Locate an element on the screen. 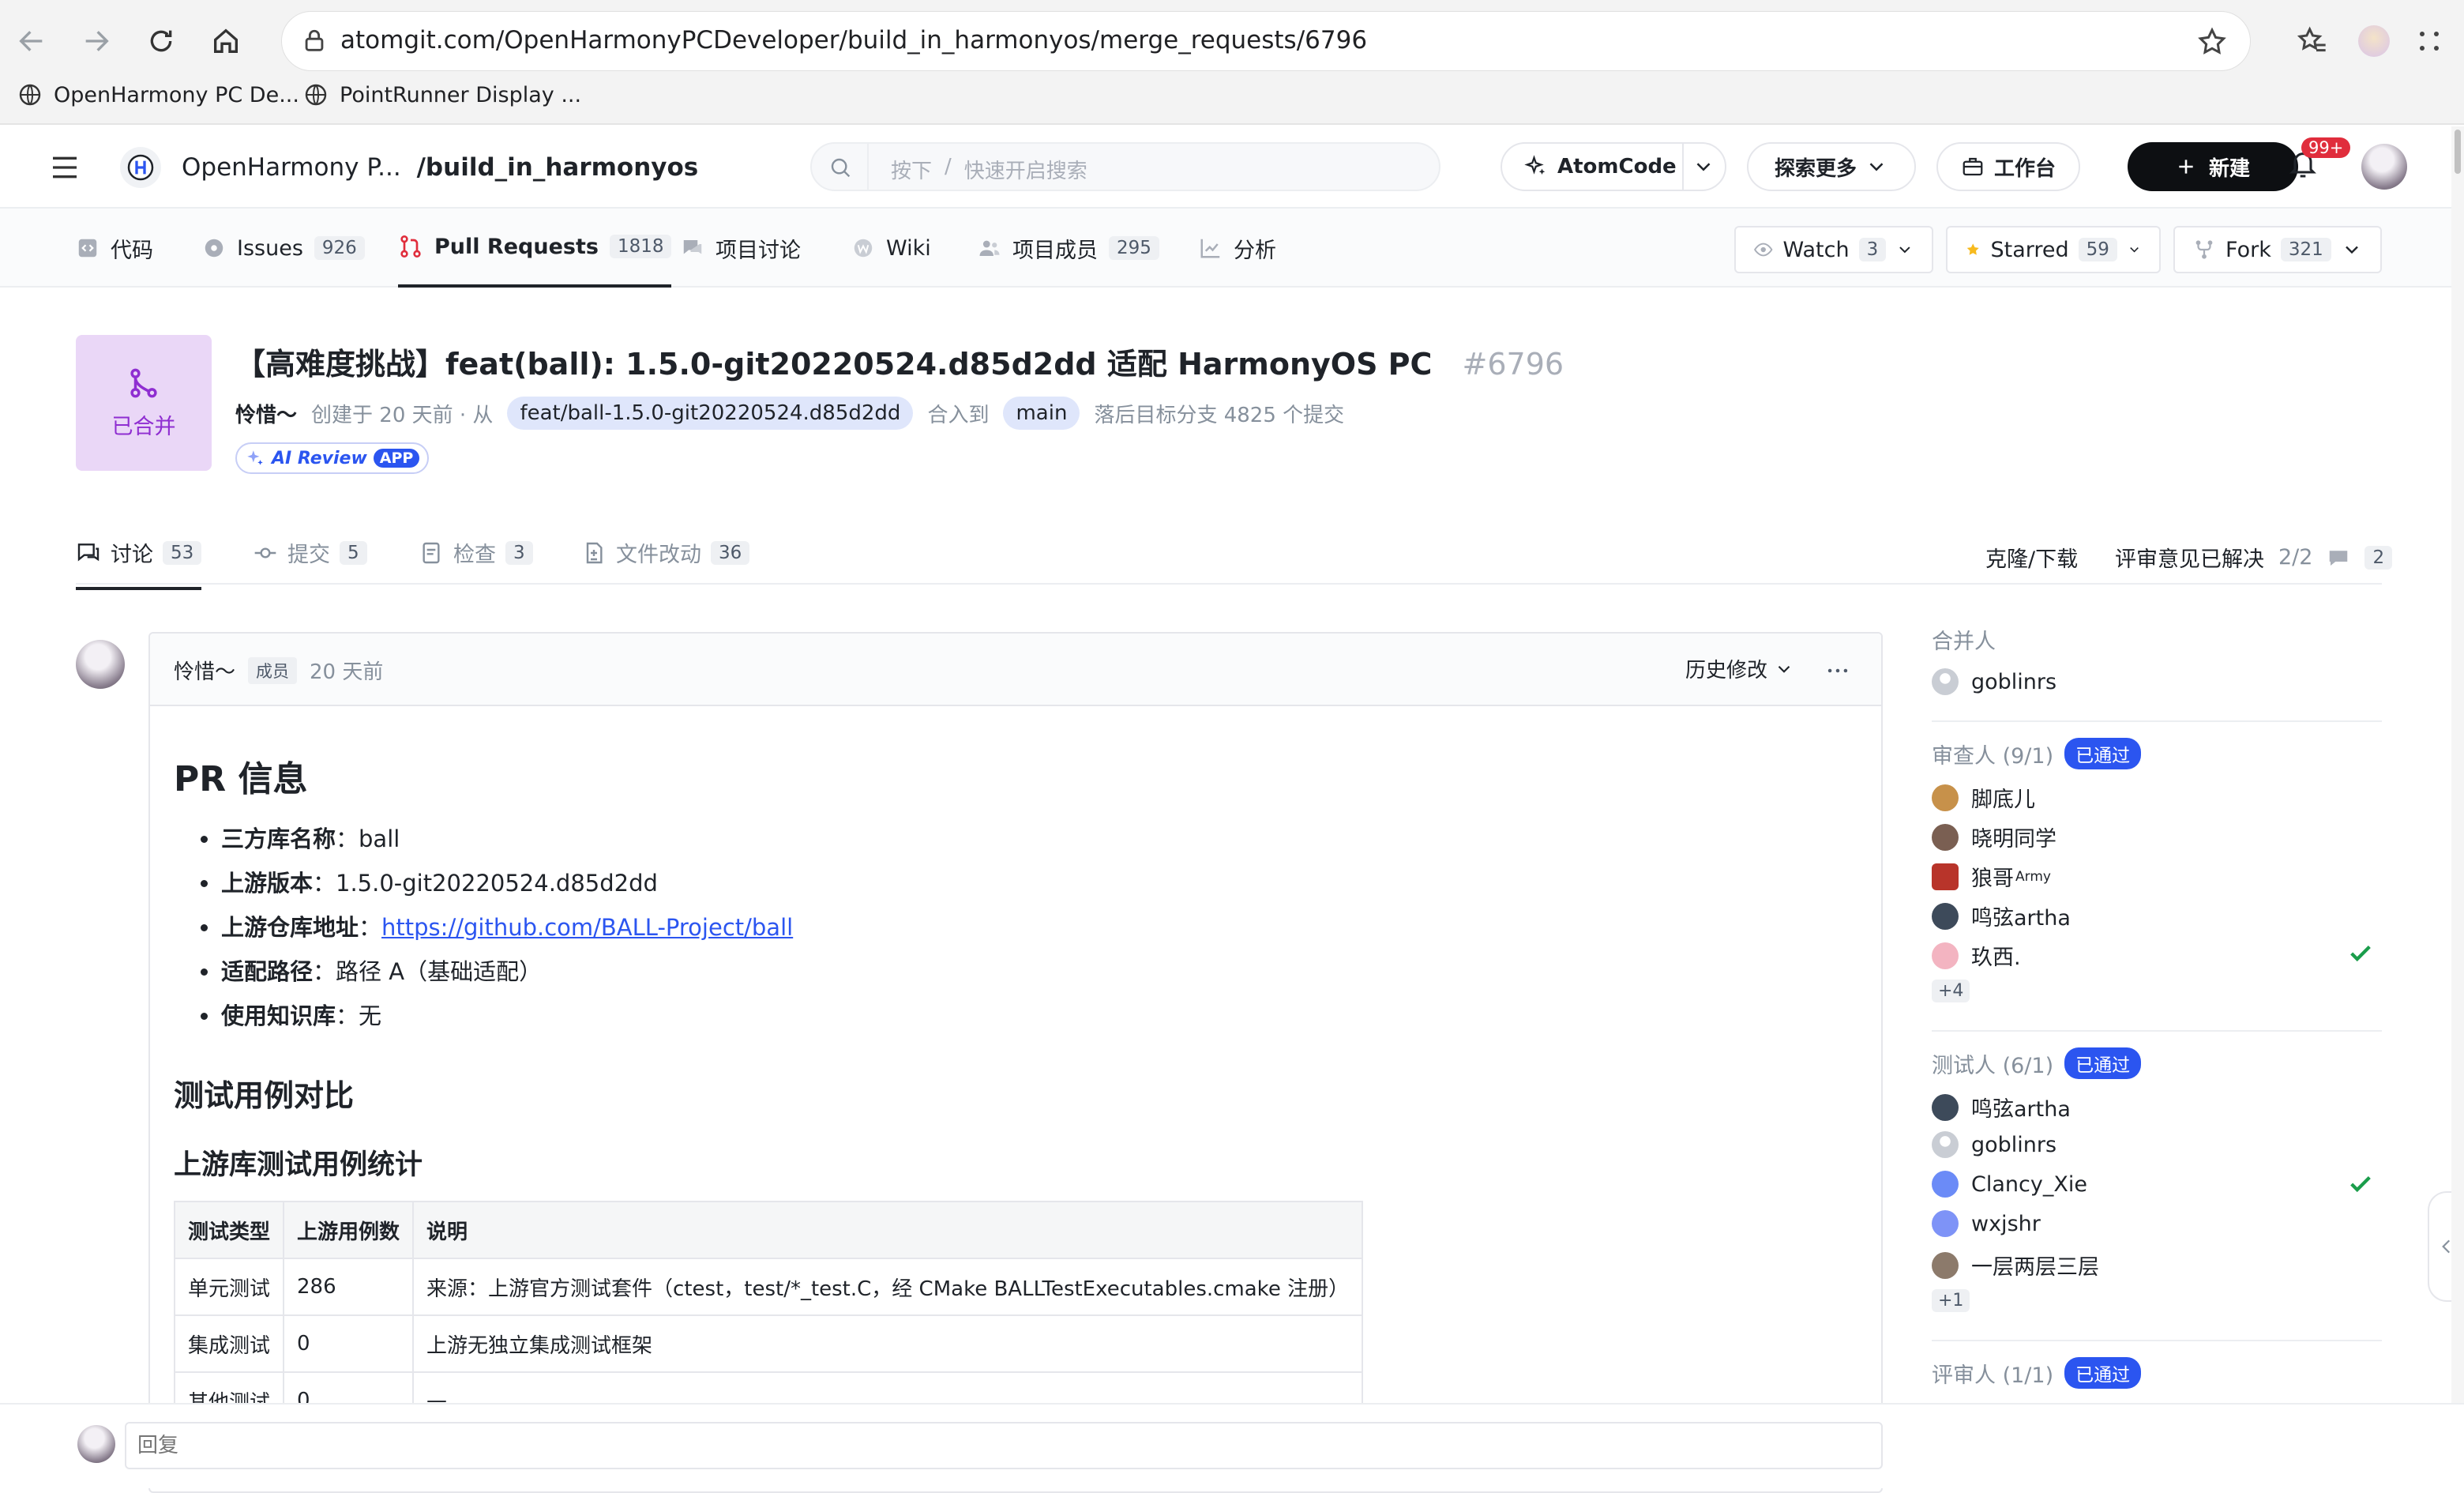  reviewer-user: 脚底儿 is located at coordinates (1983, 797).